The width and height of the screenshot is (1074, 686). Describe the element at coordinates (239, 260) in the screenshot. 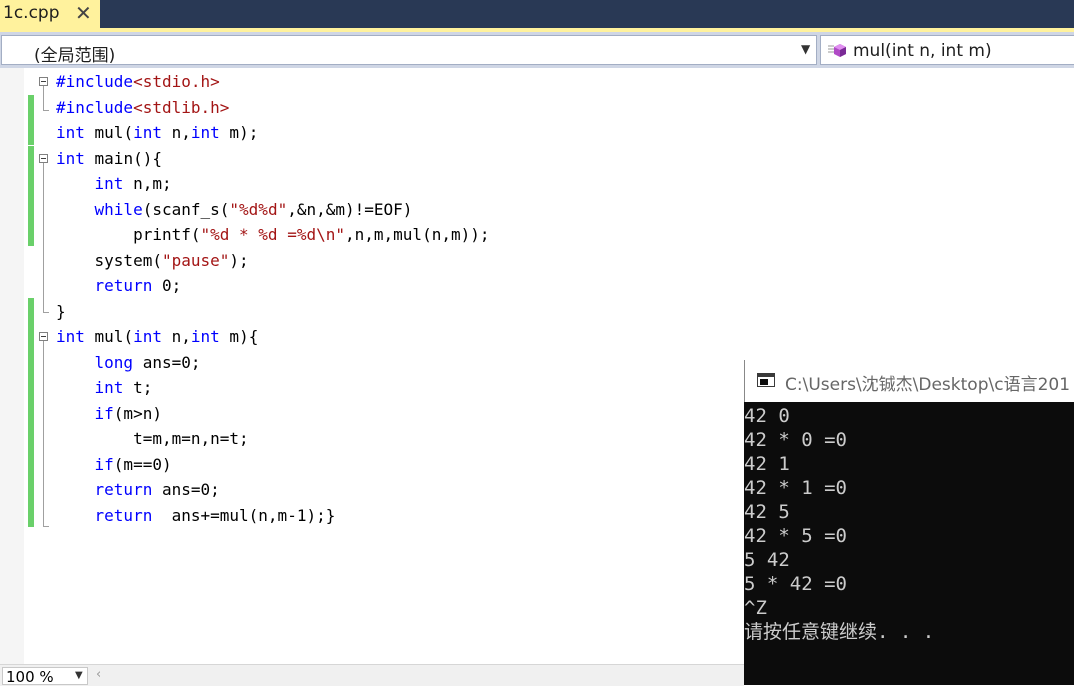

I see `code-token: );` at that location.